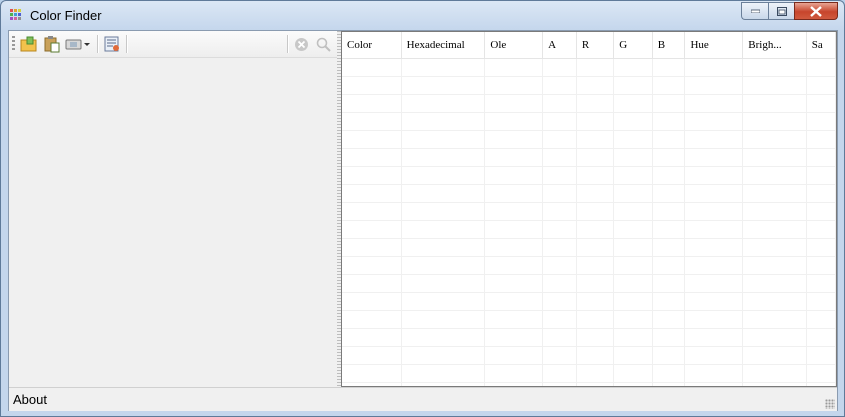 The width and height of the screenshot is (845, 417). I want to click on minimize-icon, so click(755, 11).